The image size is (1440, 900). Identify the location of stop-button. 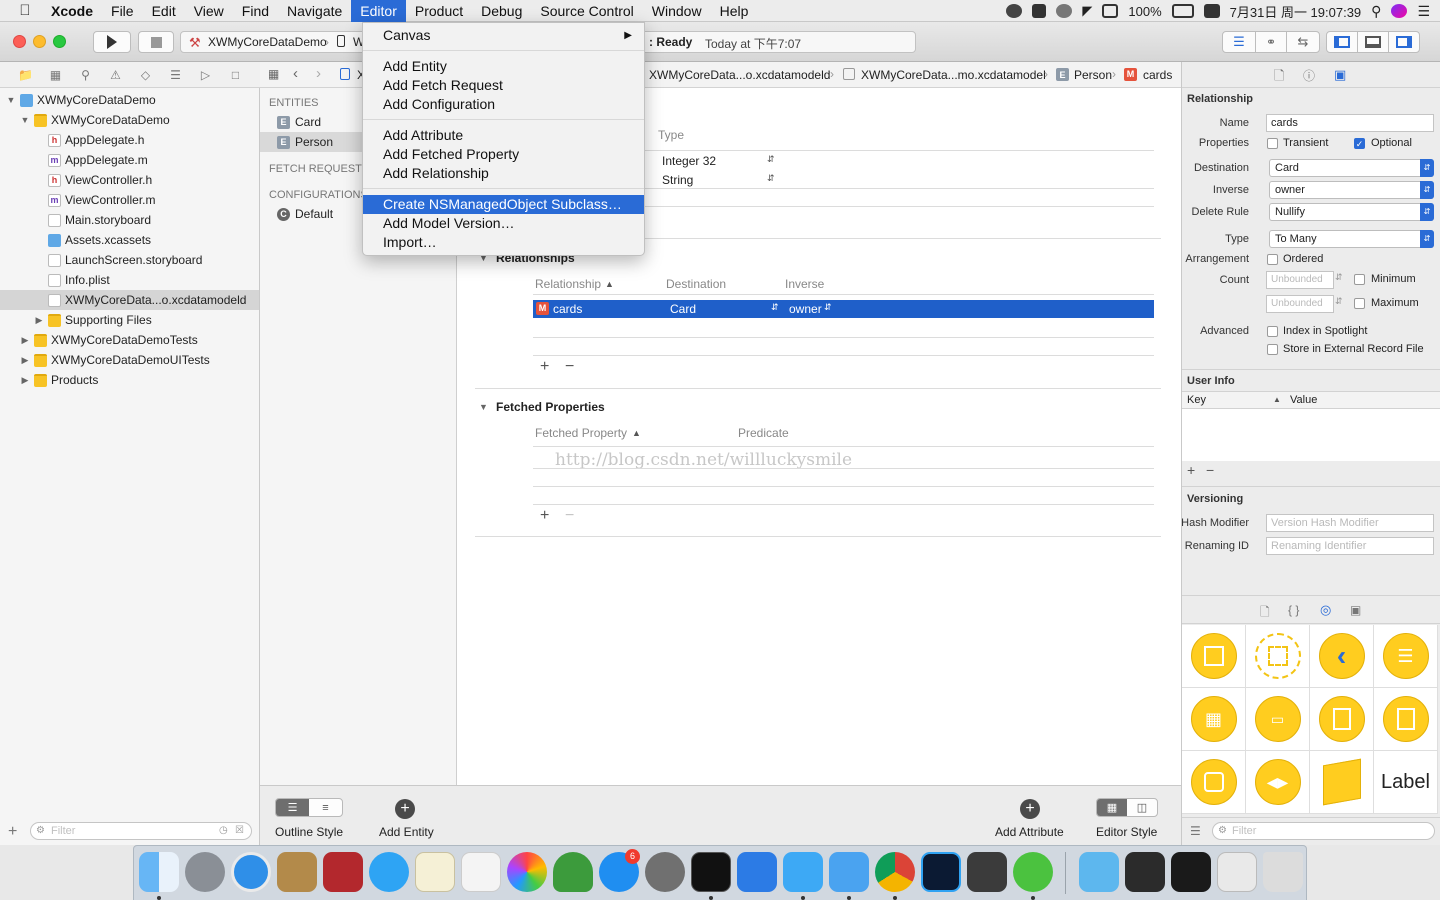
(156, 42).